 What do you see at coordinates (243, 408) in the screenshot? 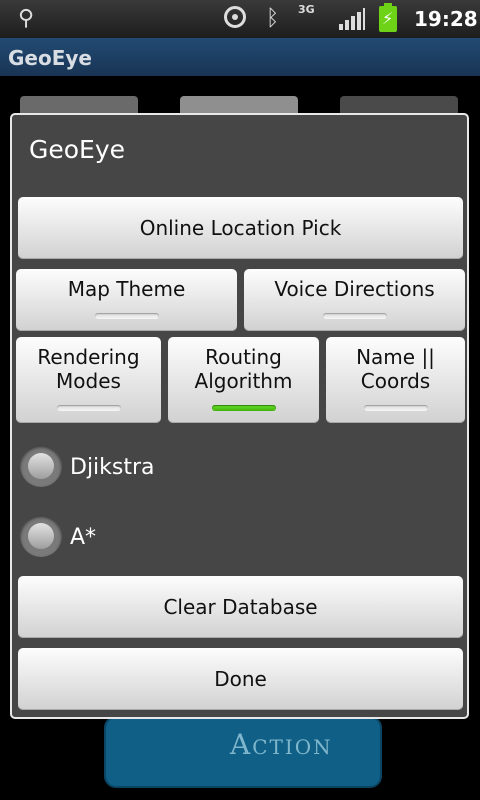
I see `toggle-indicator-on` at bounding box center [243, 408].